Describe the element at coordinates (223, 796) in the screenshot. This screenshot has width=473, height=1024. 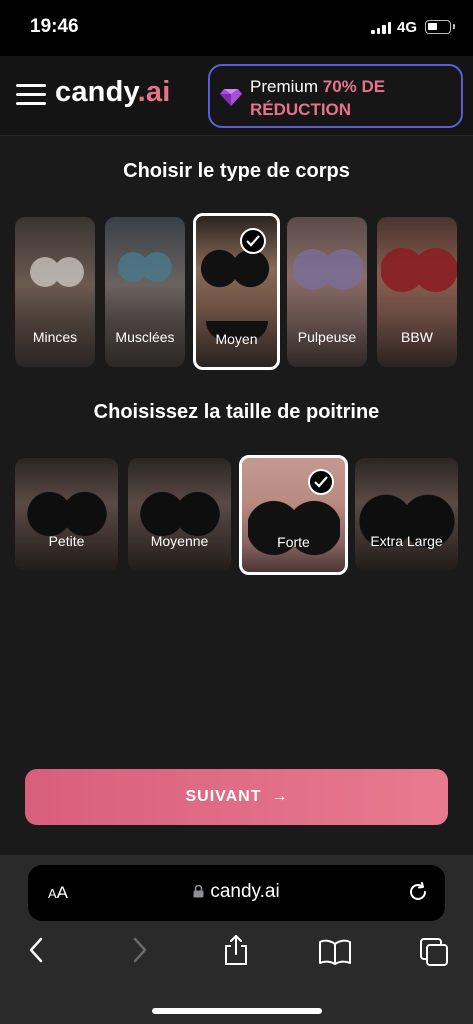
I see `continue-label: SUIVANT` at that location.